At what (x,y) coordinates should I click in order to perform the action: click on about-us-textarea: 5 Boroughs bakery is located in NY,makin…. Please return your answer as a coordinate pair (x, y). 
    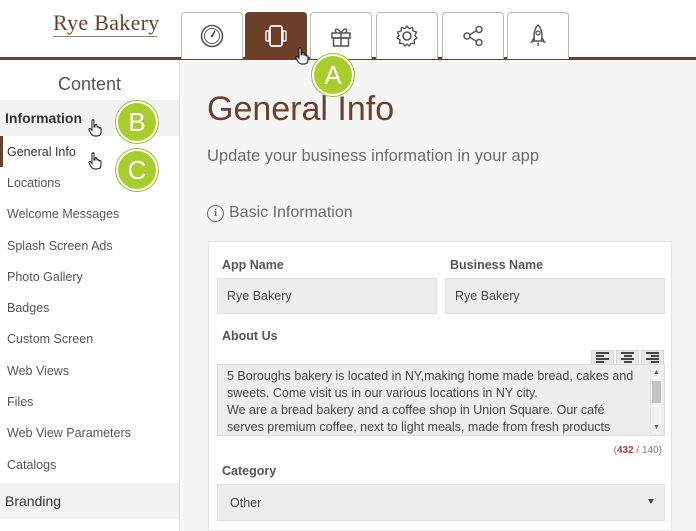
    Looking at the image, I should click on (441, 400).